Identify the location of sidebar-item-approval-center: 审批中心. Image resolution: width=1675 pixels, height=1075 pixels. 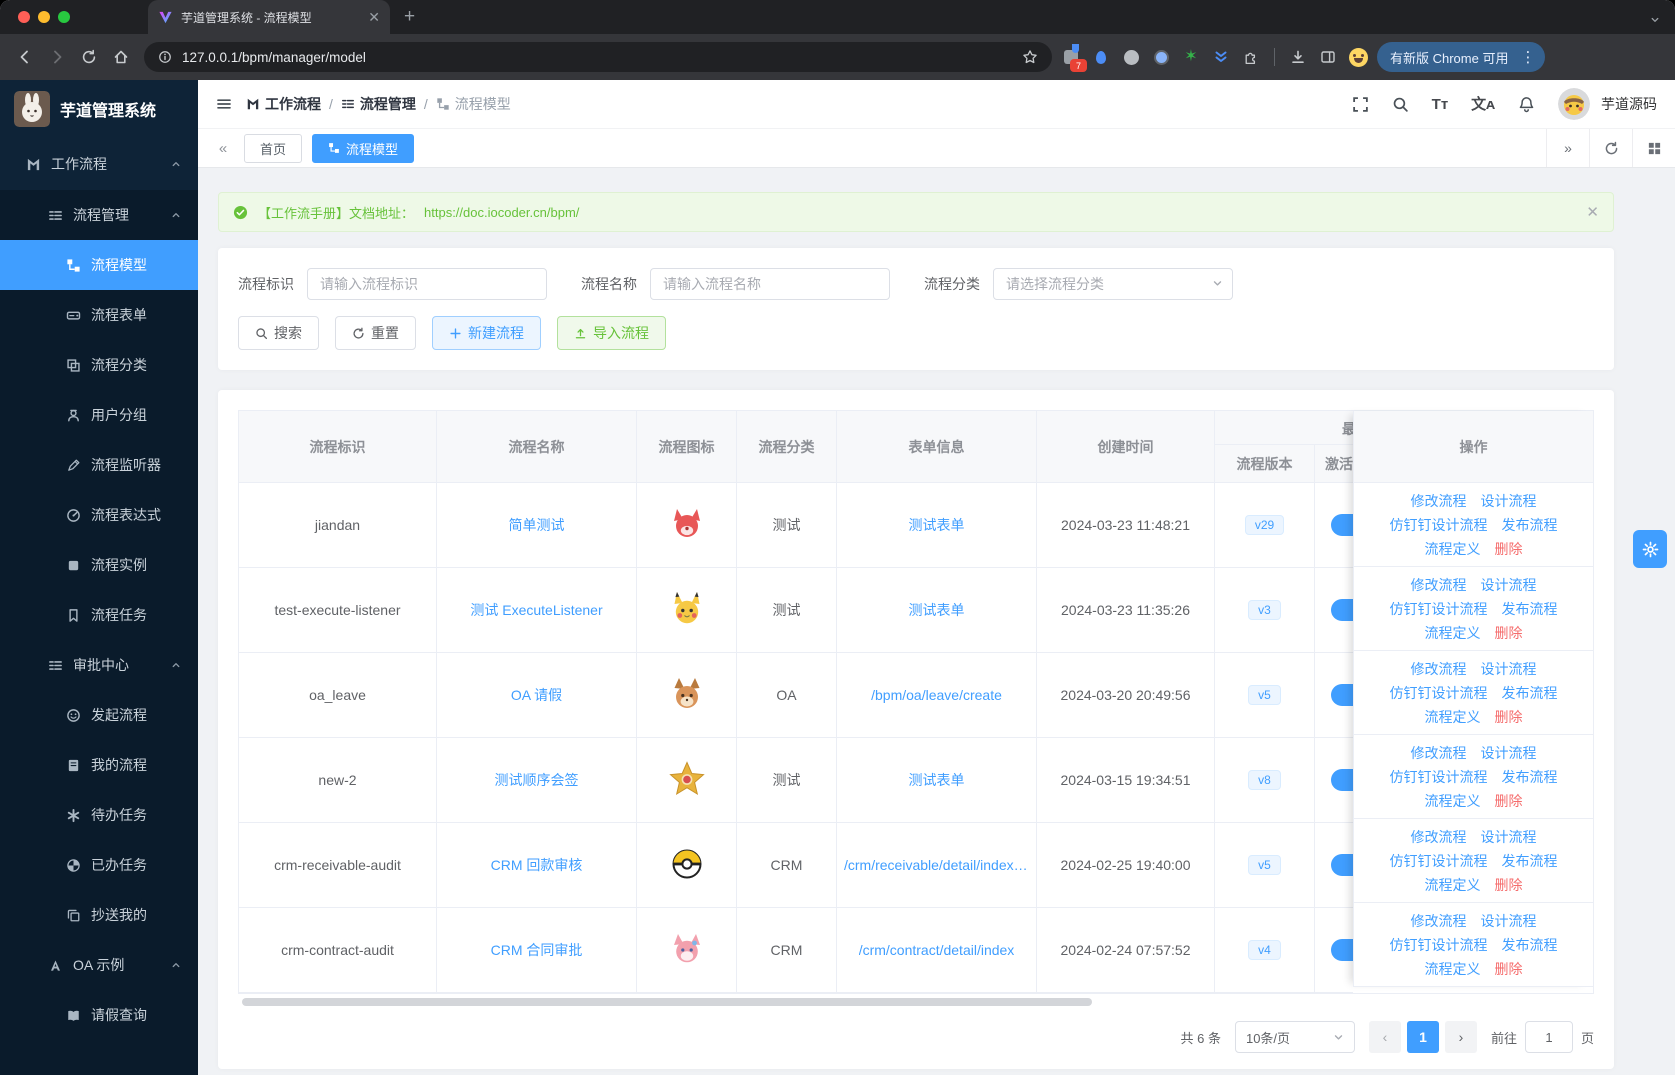
(99, 665).